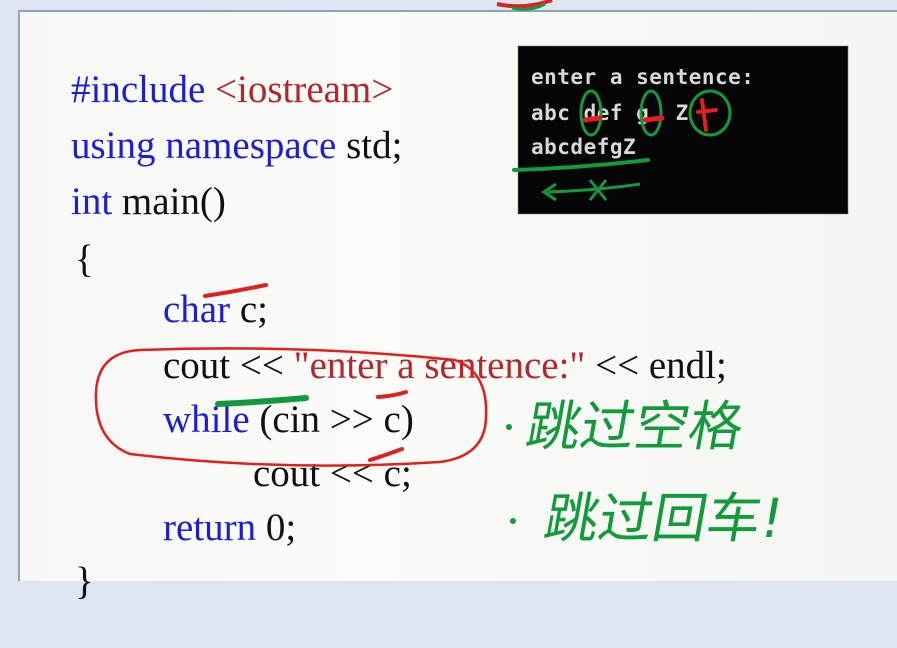 This screenshot has height=648, width=897. What do you see at coordinates (643, 77) in the screenshot?
I see `console-prompt-line: enter a sentence:` at bounding box center [643, 77].